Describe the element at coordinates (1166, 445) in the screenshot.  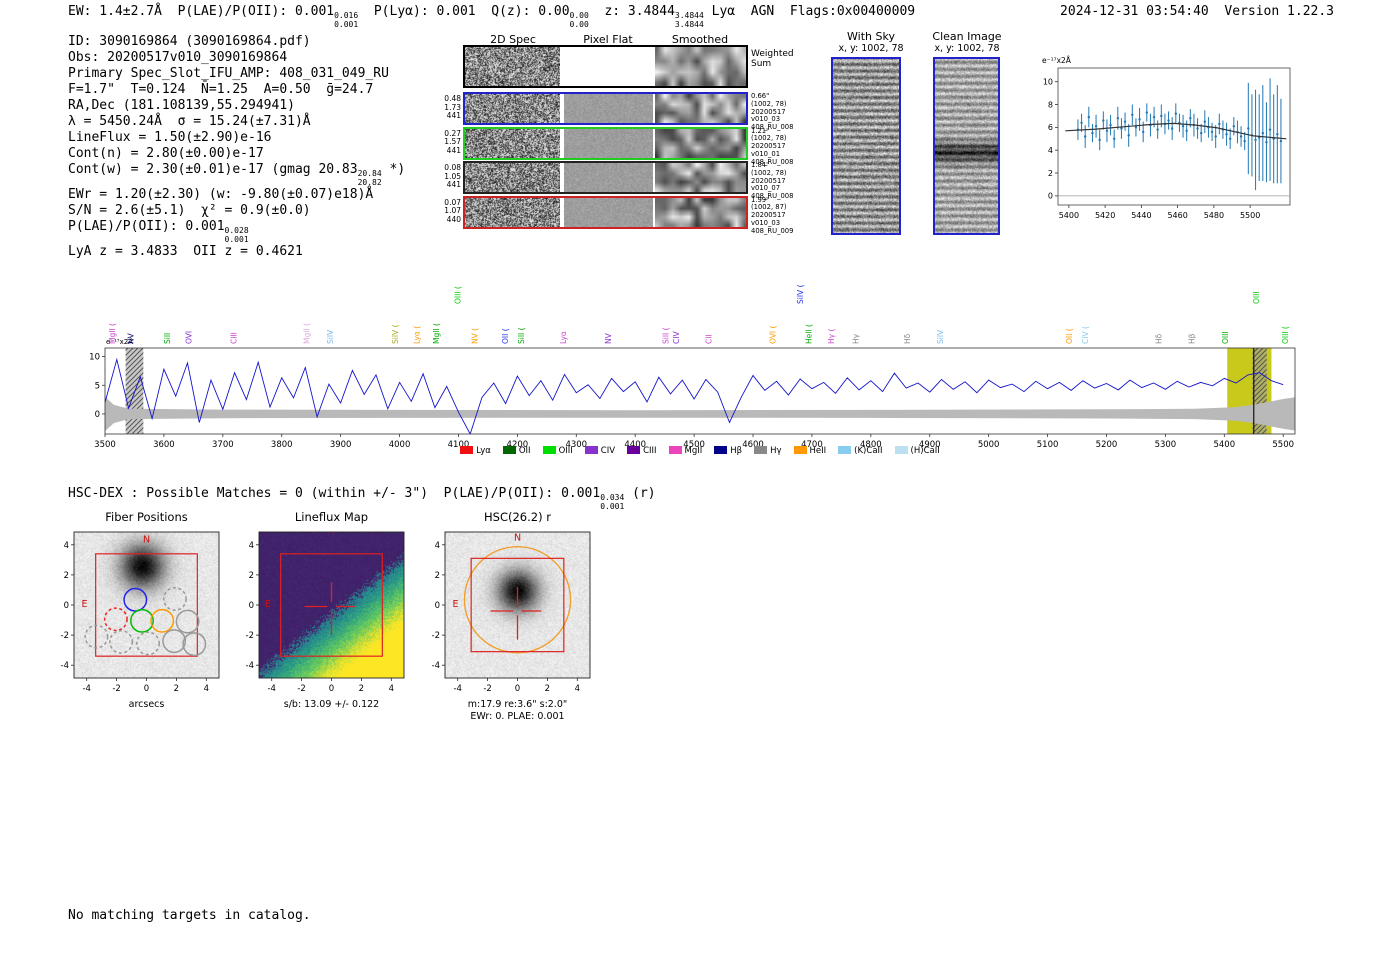
I see `x-tick-label: 5300` at that location.